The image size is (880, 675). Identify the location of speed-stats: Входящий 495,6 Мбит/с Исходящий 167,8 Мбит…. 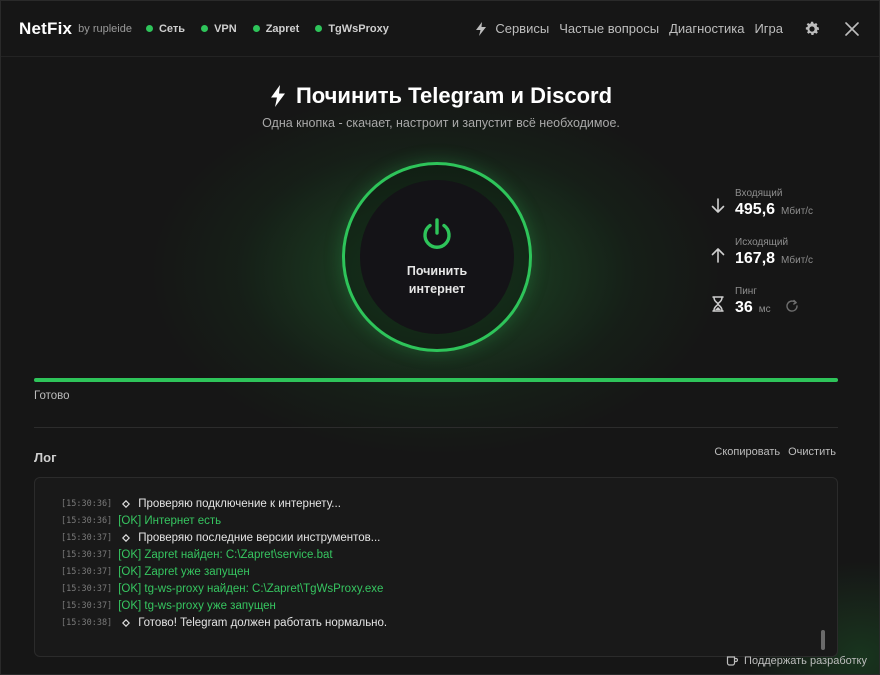
(789, 260).